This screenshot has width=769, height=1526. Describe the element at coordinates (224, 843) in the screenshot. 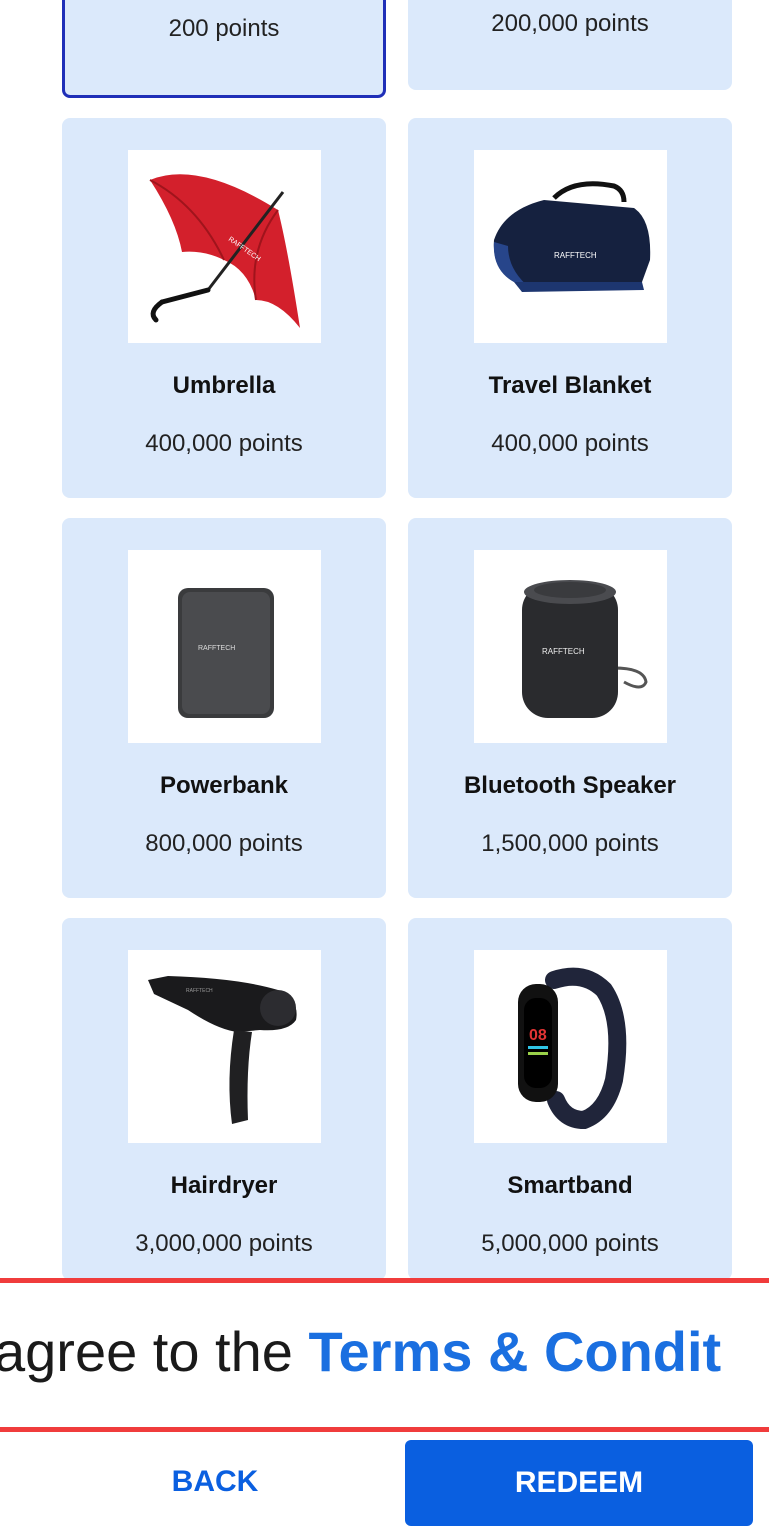

I see `reward-points: 800,000 points` at that location.